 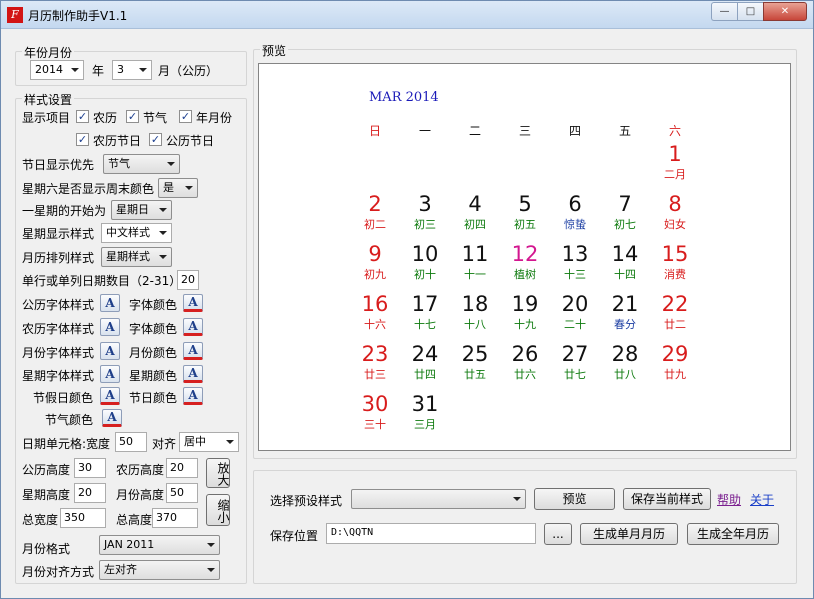 What do you see at coordinates (178, 188) in the screenshot?
I see `saturday-weekend-select: 是` at bounding box center [178, 188].